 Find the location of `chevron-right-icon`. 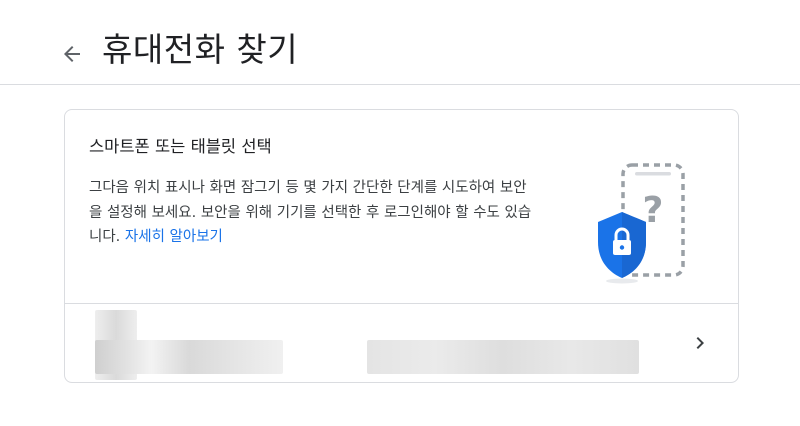

chevron-right-icon is located at coordinates (700, 343).